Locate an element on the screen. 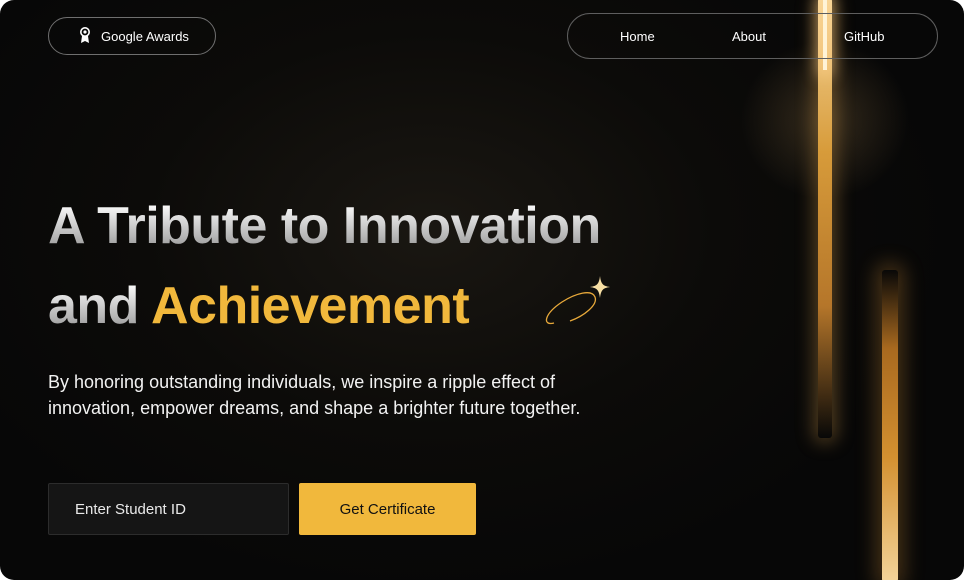  light-beam-right is located at coordinates (890, 425).